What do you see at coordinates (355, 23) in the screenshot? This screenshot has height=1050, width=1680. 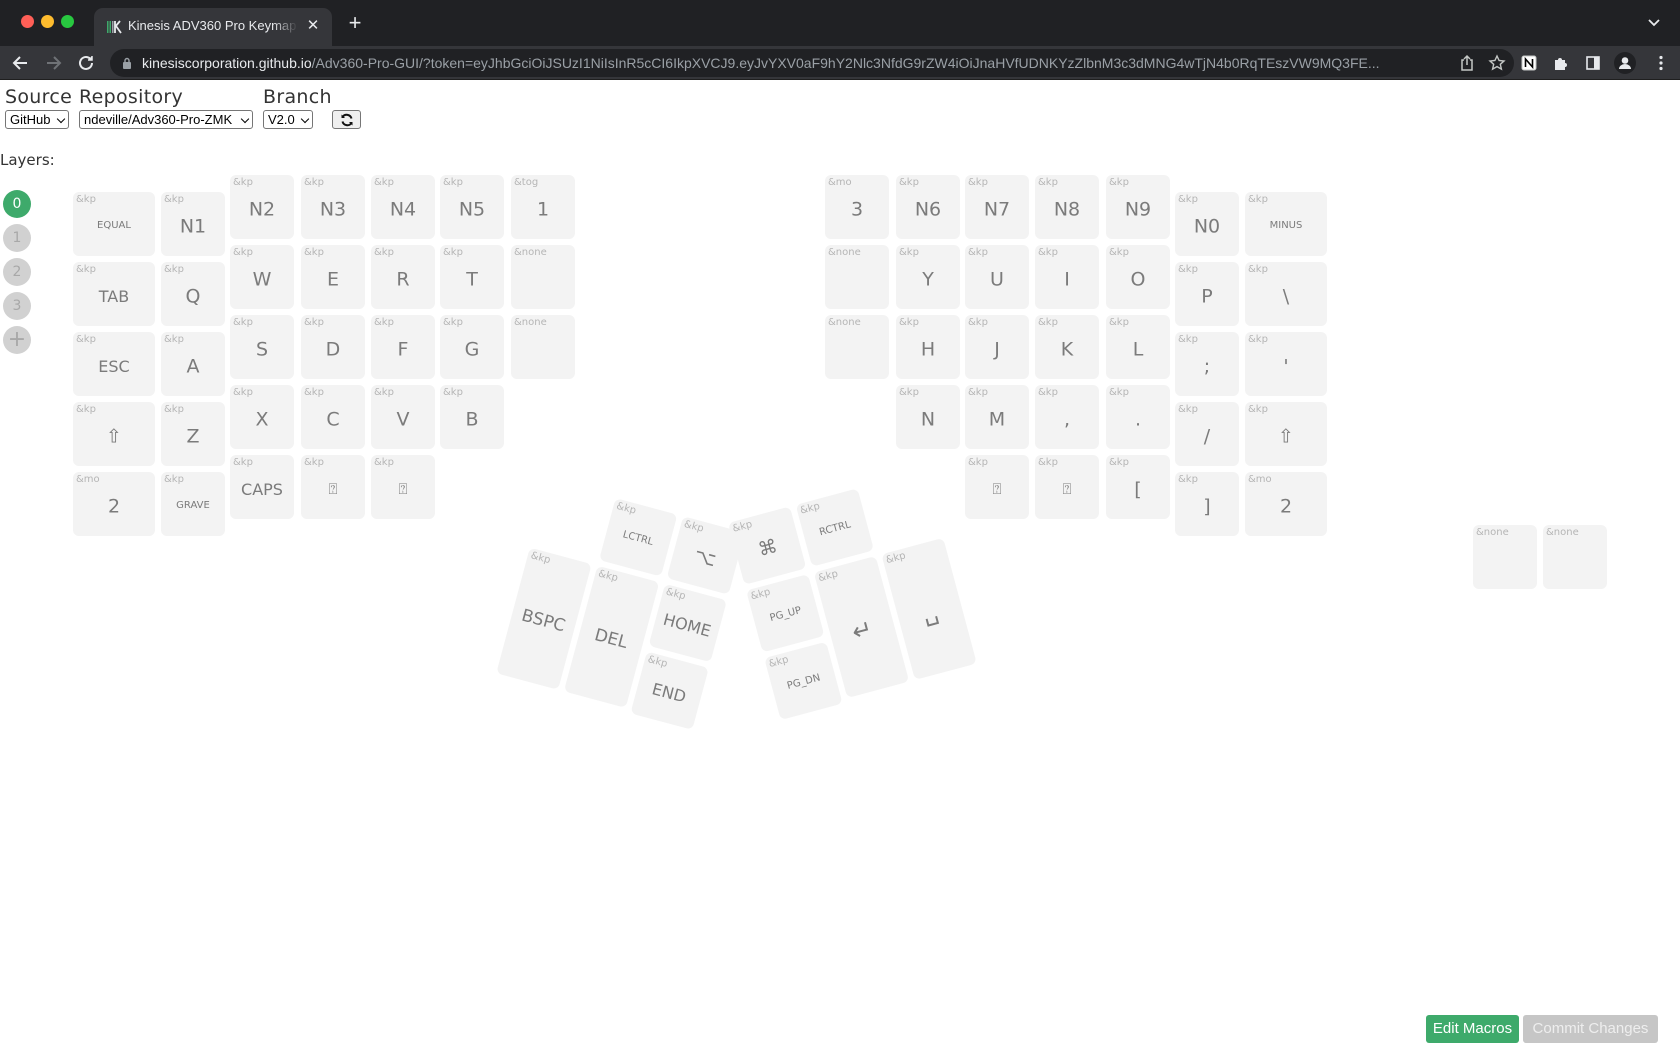 I see `new-tab-button: +` at bounding box center [355, 23].